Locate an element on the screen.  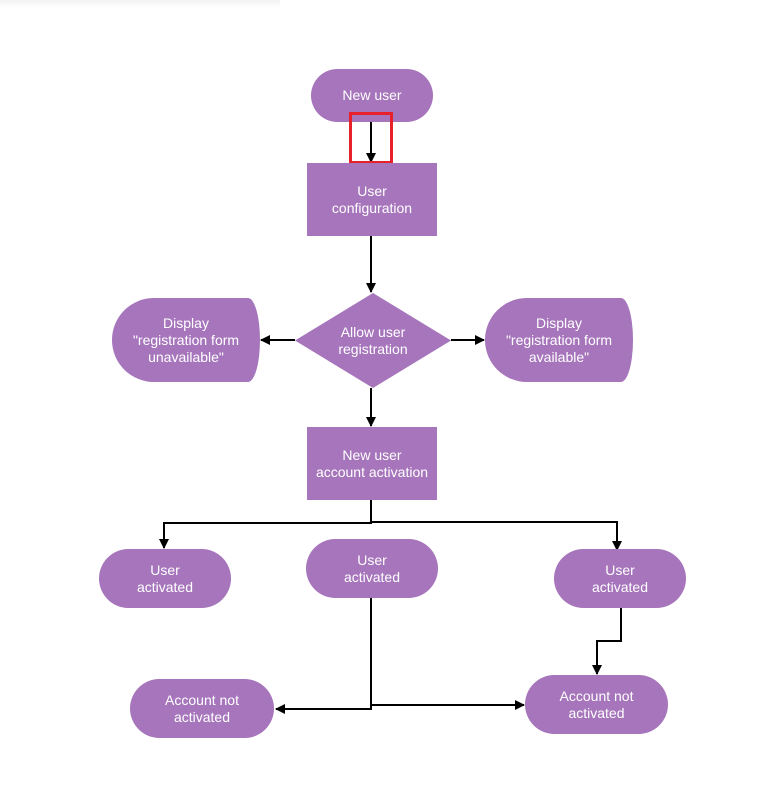
arrow-right-down is located at coordinates (607, 641).